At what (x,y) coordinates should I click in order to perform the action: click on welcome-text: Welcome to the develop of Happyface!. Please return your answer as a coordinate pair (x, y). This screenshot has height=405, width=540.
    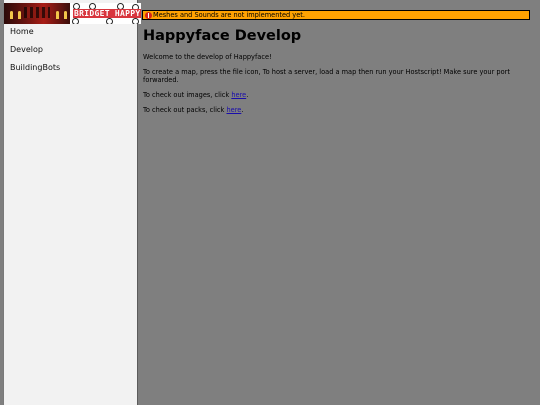
    Looking at the image, I should click on (207, 57).